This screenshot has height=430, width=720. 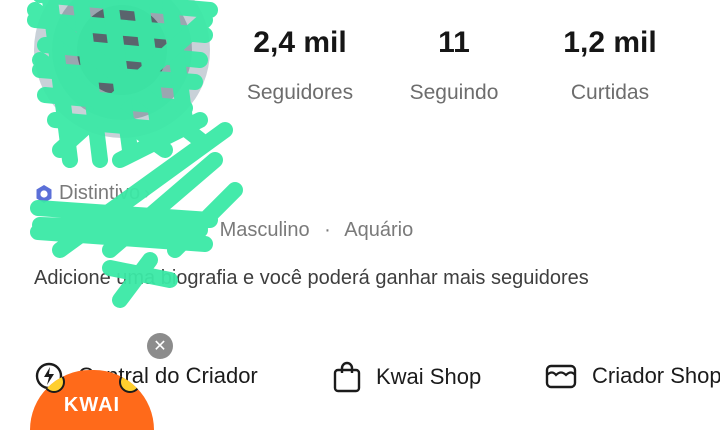 What do you see at coordinates (454, 42) in the screenshot?
I see `following-count: 11` at bounding box center [454, 42].